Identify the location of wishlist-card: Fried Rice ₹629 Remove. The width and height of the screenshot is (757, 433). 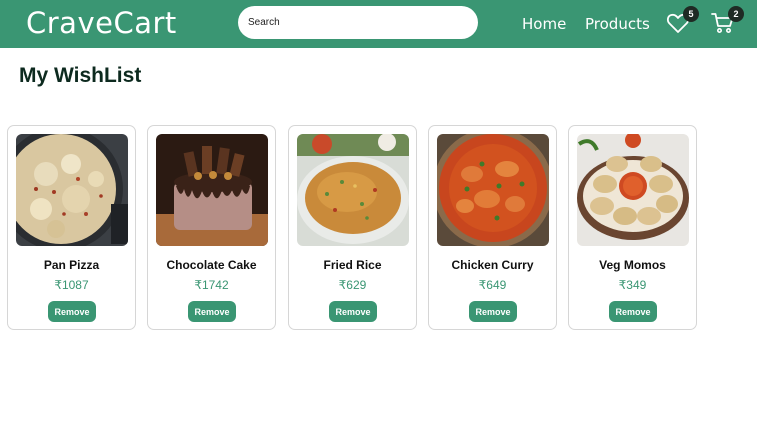
(352, 227).